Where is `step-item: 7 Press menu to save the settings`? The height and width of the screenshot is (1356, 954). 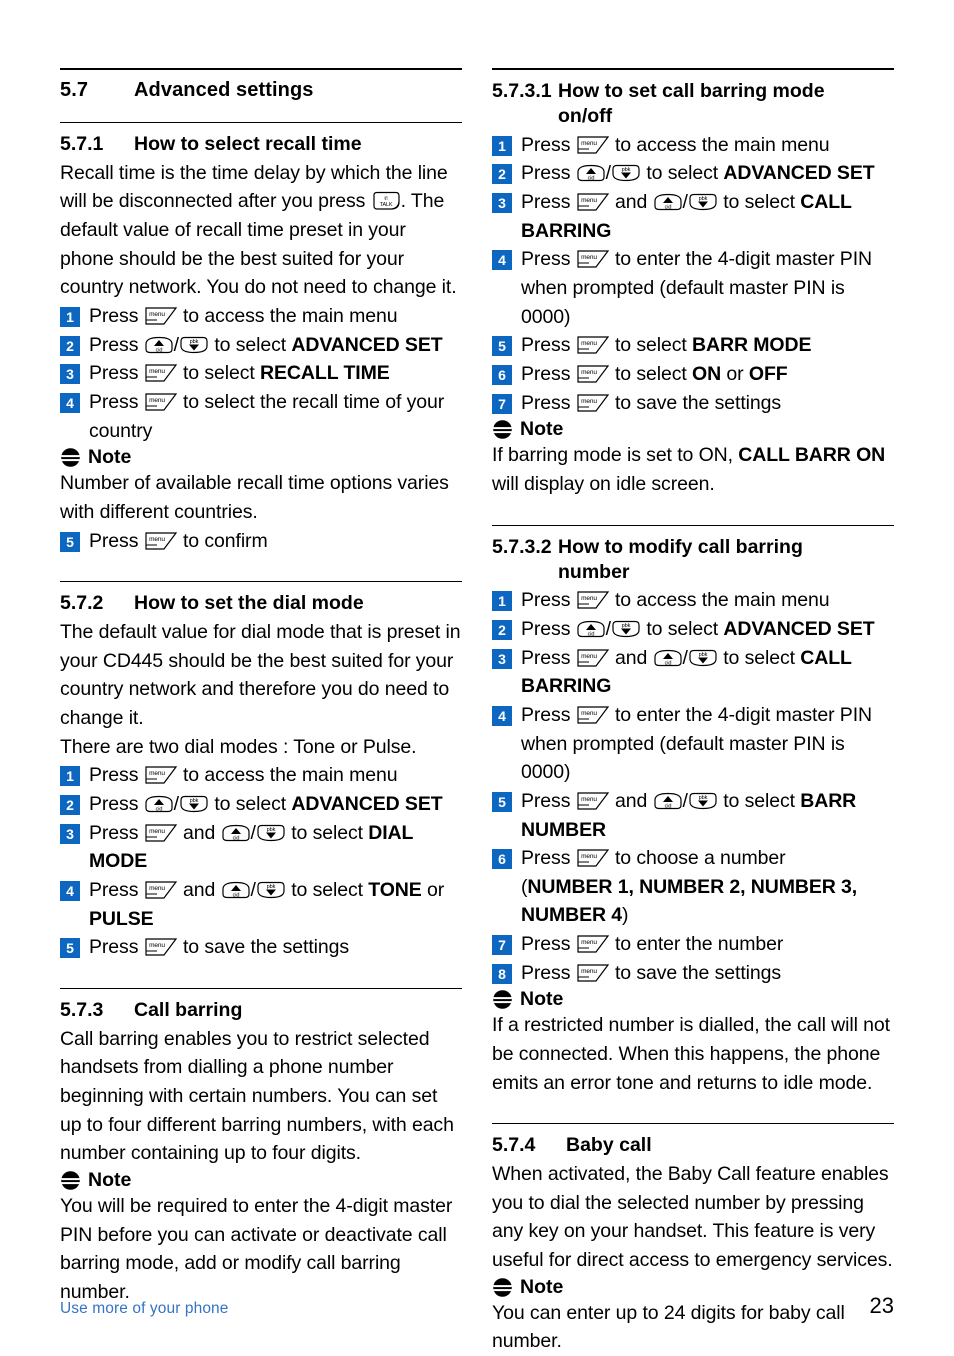
step-item: 7 Press menu to save the settings is located at coordinates (693, 403).